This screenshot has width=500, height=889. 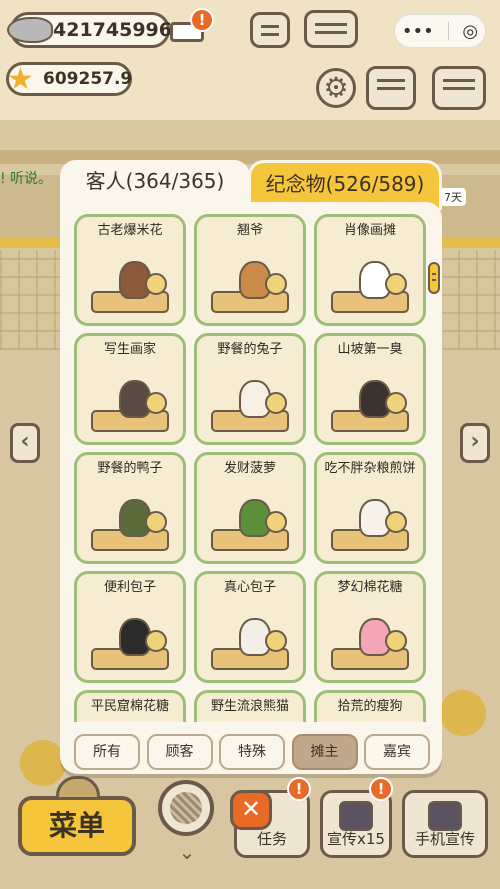 What do you see at coordinates (187, 852) in the screenshot?
I see `chevron-down-icon: ⌄` at bounding box center [187, 852].